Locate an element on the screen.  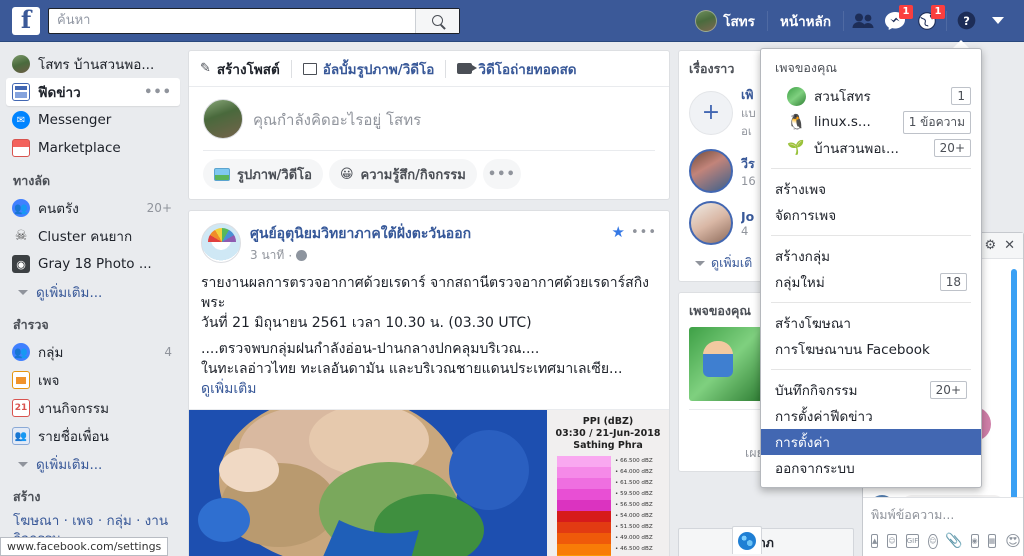
facebook-logo: f is located at coordinates (26, 20).